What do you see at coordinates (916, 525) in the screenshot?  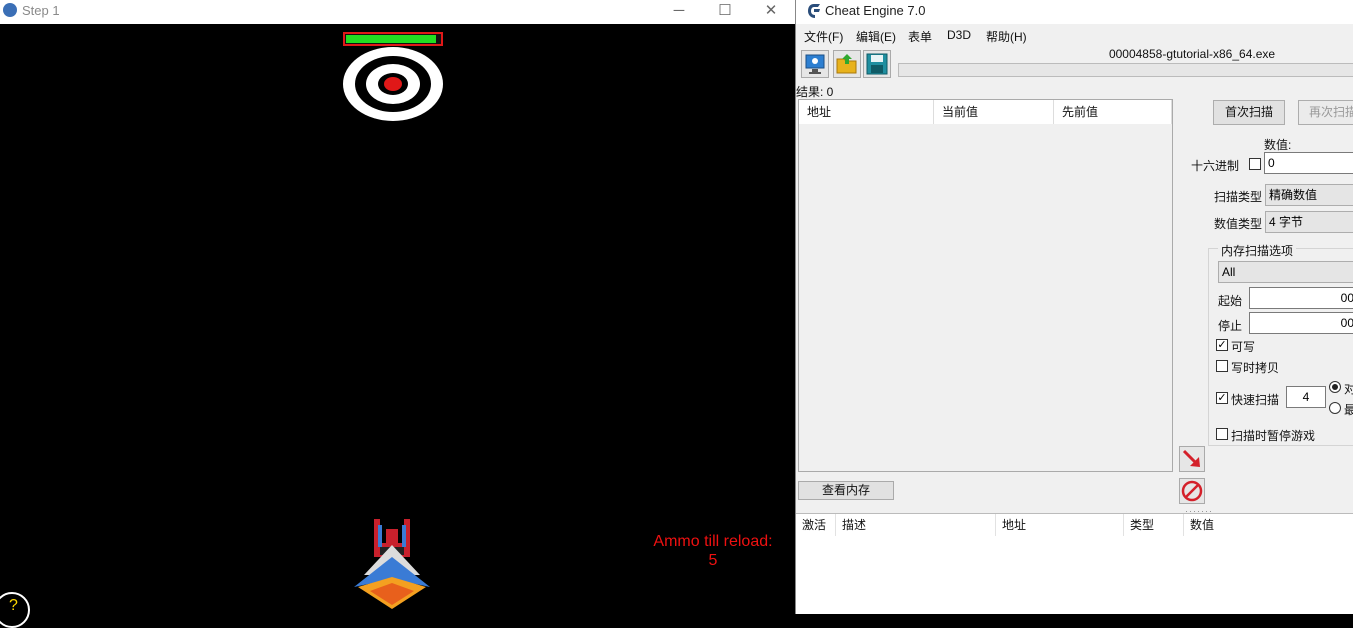 I see `column-header-description: 描述` at bounding box center [916, 525].